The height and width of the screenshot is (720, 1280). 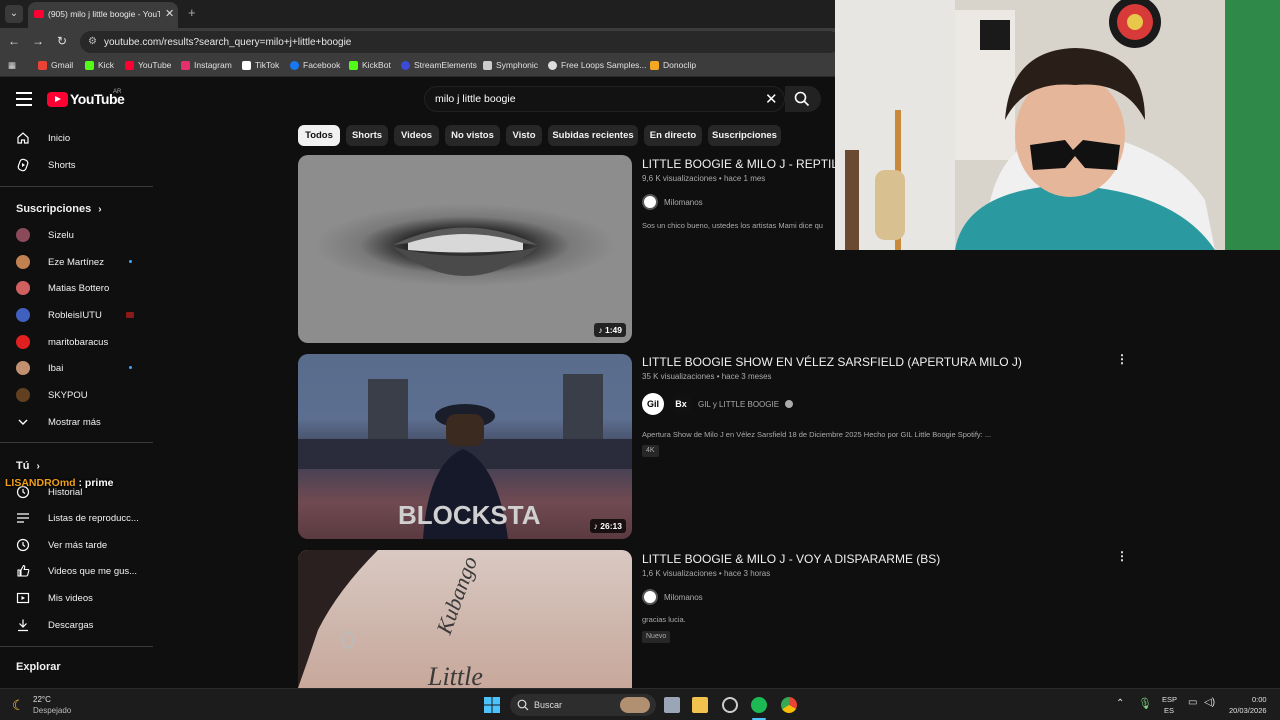 I want to click on chrome-icon, so click(x=789, y=705).